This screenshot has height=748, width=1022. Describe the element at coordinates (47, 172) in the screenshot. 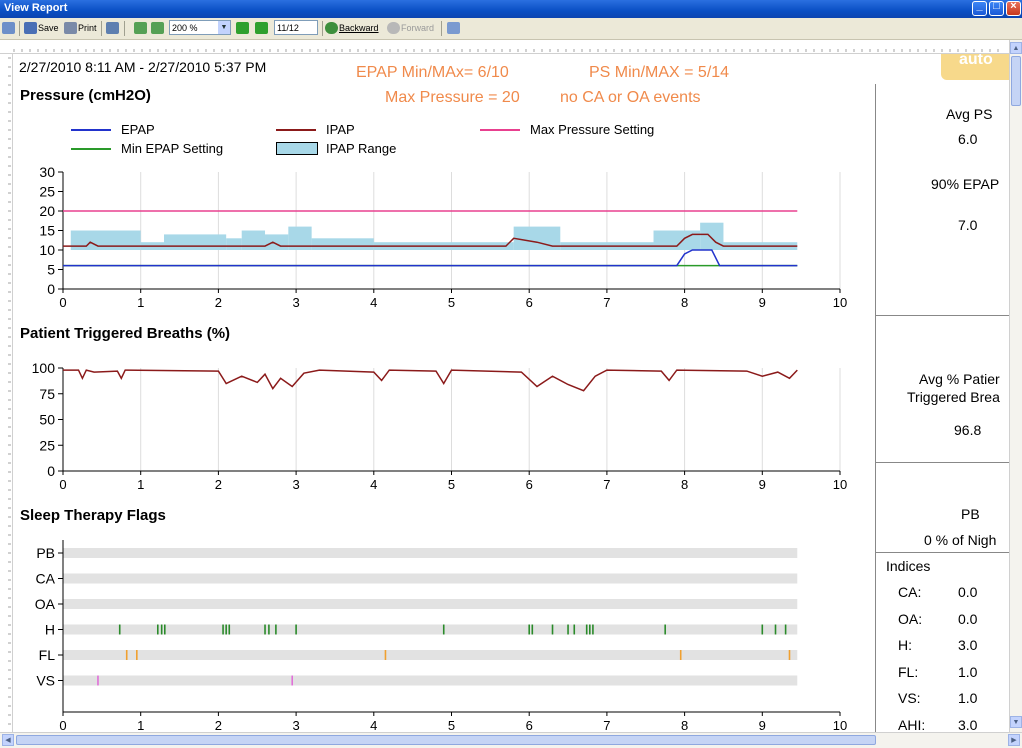

I see `y-tick-label: 30` at that location.